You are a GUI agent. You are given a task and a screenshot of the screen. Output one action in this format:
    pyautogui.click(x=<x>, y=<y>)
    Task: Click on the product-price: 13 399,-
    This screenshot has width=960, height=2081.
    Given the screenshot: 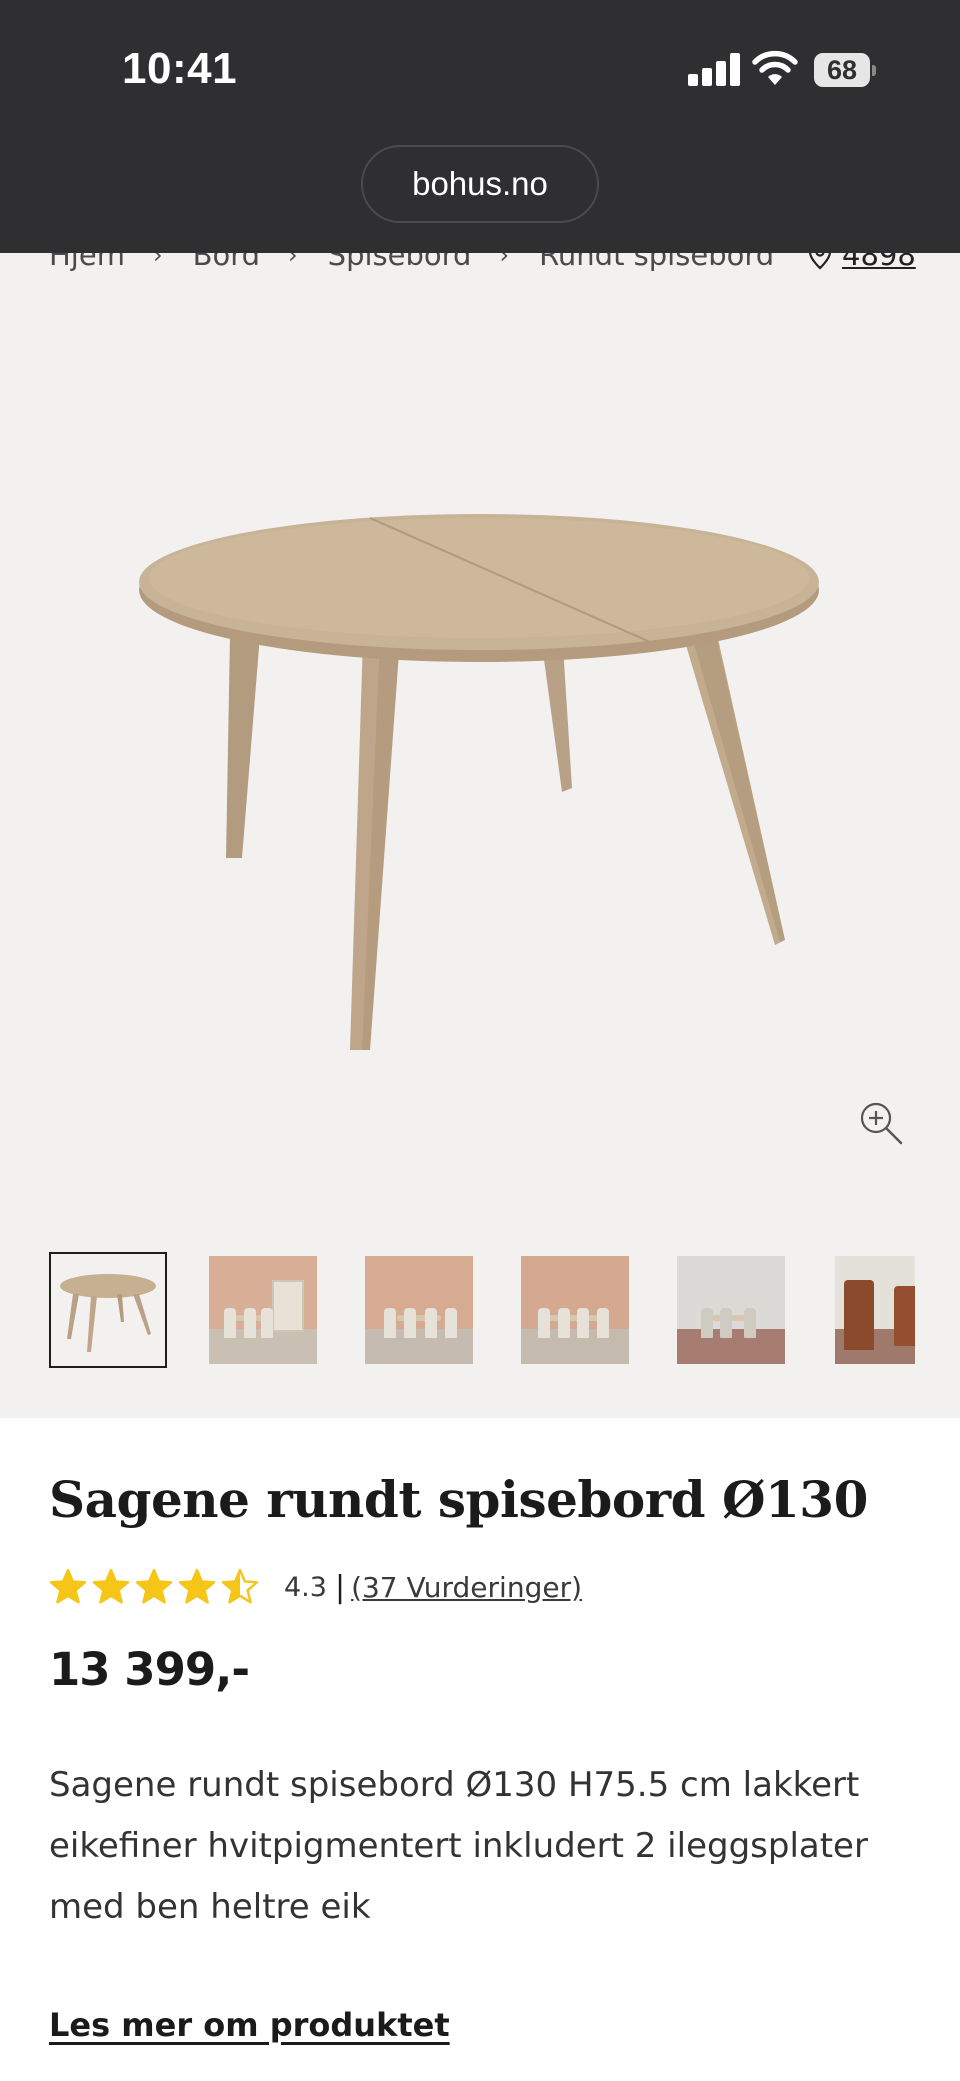 What is the action you would take?
    pyautogui.click(x=149, y=1669)
    